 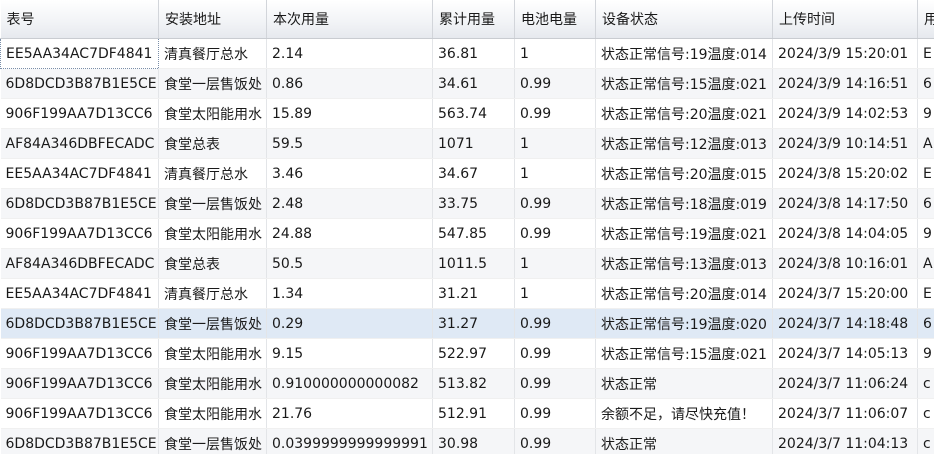 I want to click on cell-total-usage: 34.61, so click(x=473, y=83).